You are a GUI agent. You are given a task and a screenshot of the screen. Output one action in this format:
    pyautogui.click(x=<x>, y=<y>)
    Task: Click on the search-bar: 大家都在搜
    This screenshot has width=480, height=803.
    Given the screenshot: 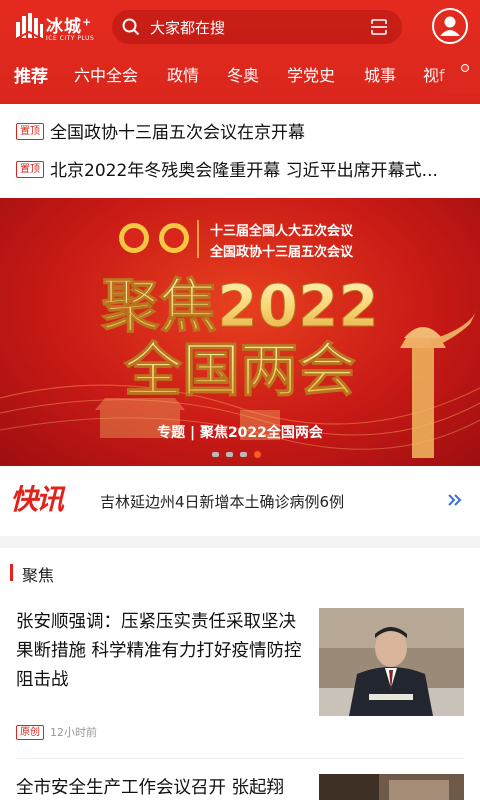 What is the action you would take?
    pyautogui.click(x=257, y=27)
    